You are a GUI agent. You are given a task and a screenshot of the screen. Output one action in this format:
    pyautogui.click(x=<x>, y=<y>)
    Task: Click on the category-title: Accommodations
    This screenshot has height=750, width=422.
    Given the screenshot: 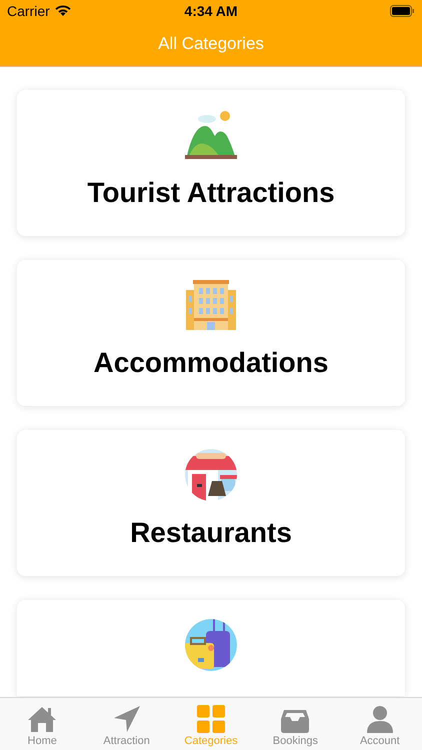 What is the action you would take?
    pyautogui.click(x=211, y=363)
    